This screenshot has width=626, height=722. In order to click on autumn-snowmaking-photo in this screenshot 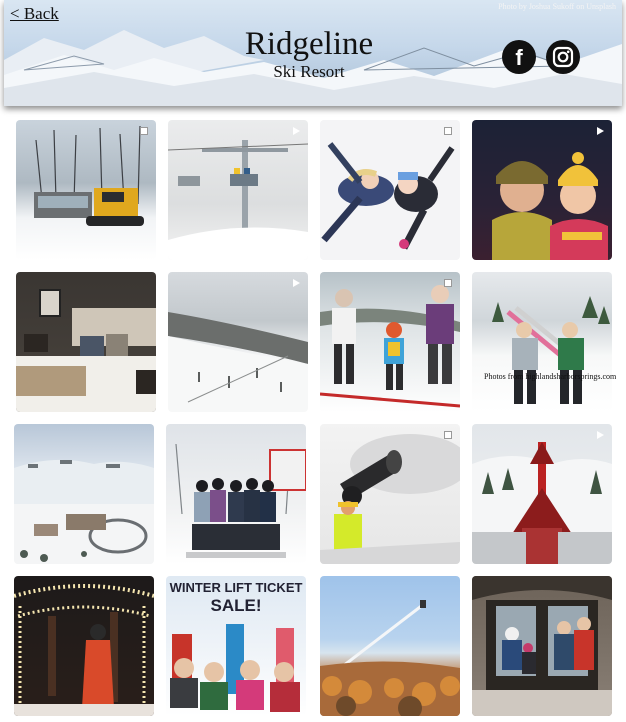, I will do `click(390, 658)`.